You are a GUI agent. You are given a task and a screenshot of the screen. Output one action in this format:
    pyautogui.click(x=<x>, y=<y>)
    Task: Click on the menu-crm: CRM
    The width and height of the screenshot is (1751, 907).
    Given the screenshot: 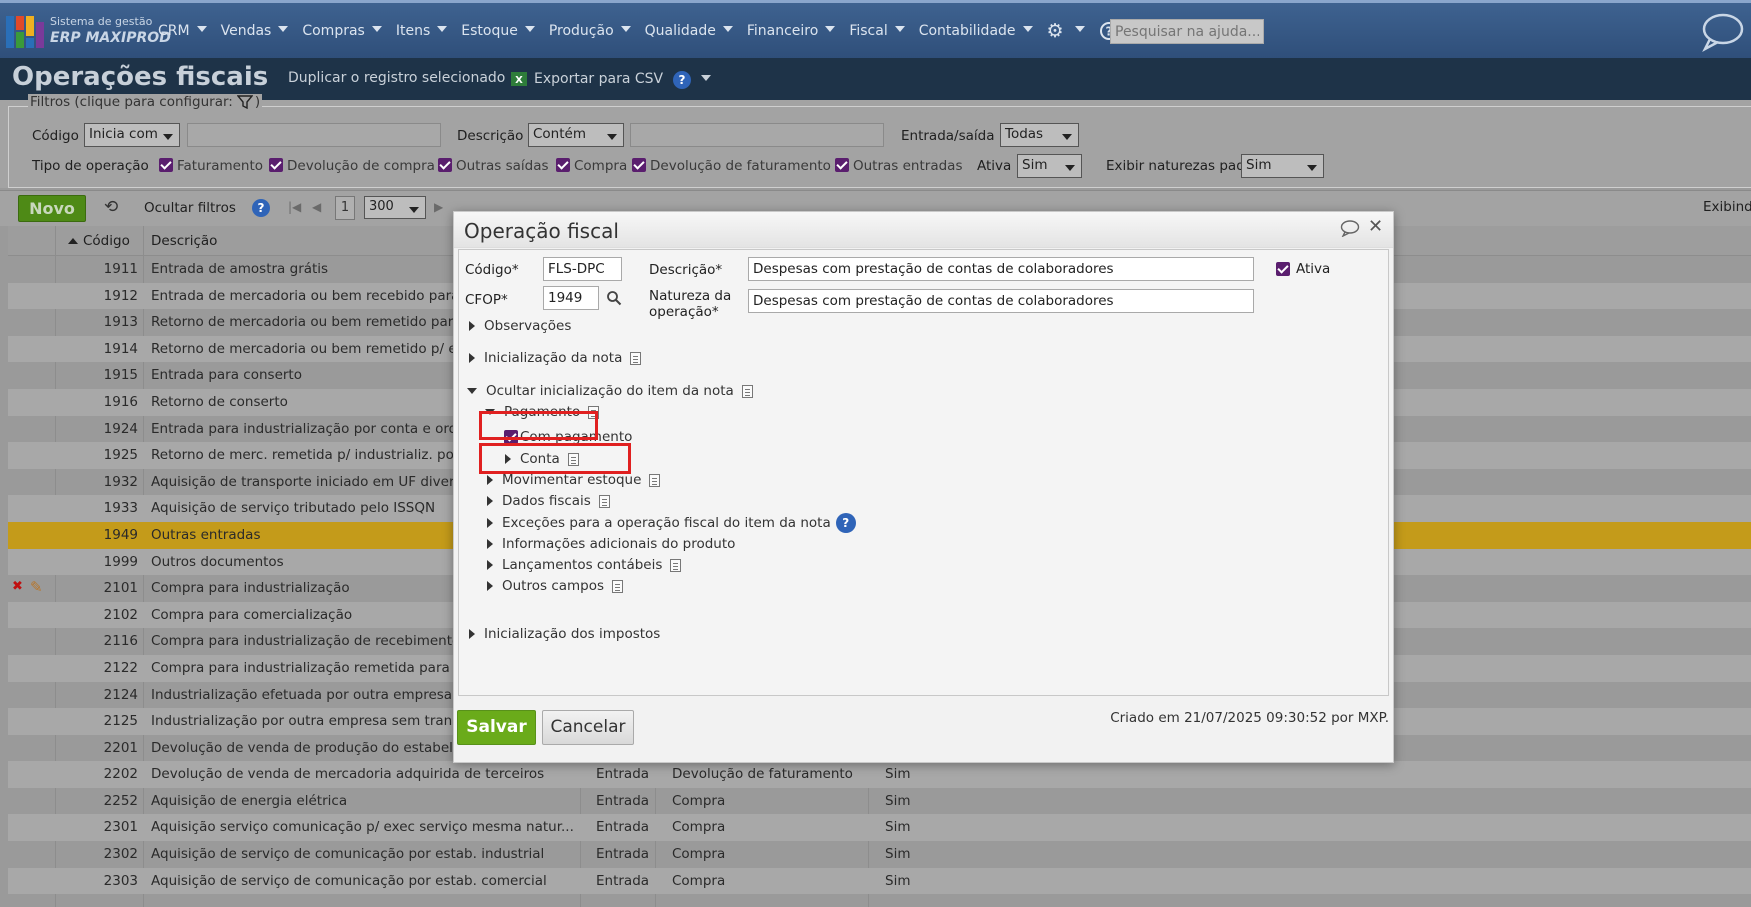 What is the action you would take?
    pyautogui.click(x=182, y=31)
    